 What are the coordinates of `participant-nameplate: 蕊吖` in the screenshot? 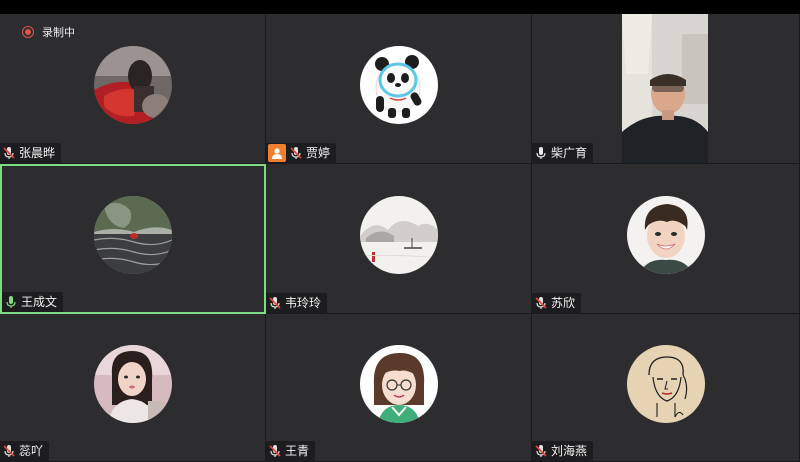 It's located at (25, 451).